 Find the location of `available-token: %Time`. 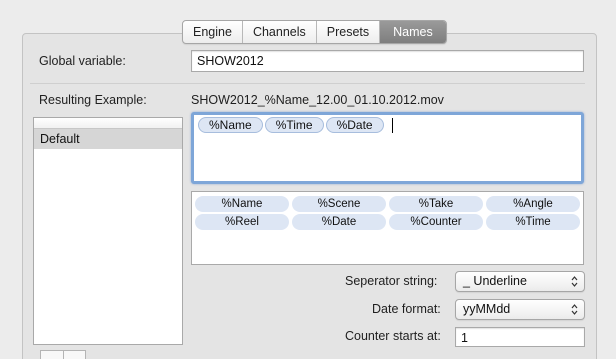

available-token: %Time is located at coordinates (533, 222).